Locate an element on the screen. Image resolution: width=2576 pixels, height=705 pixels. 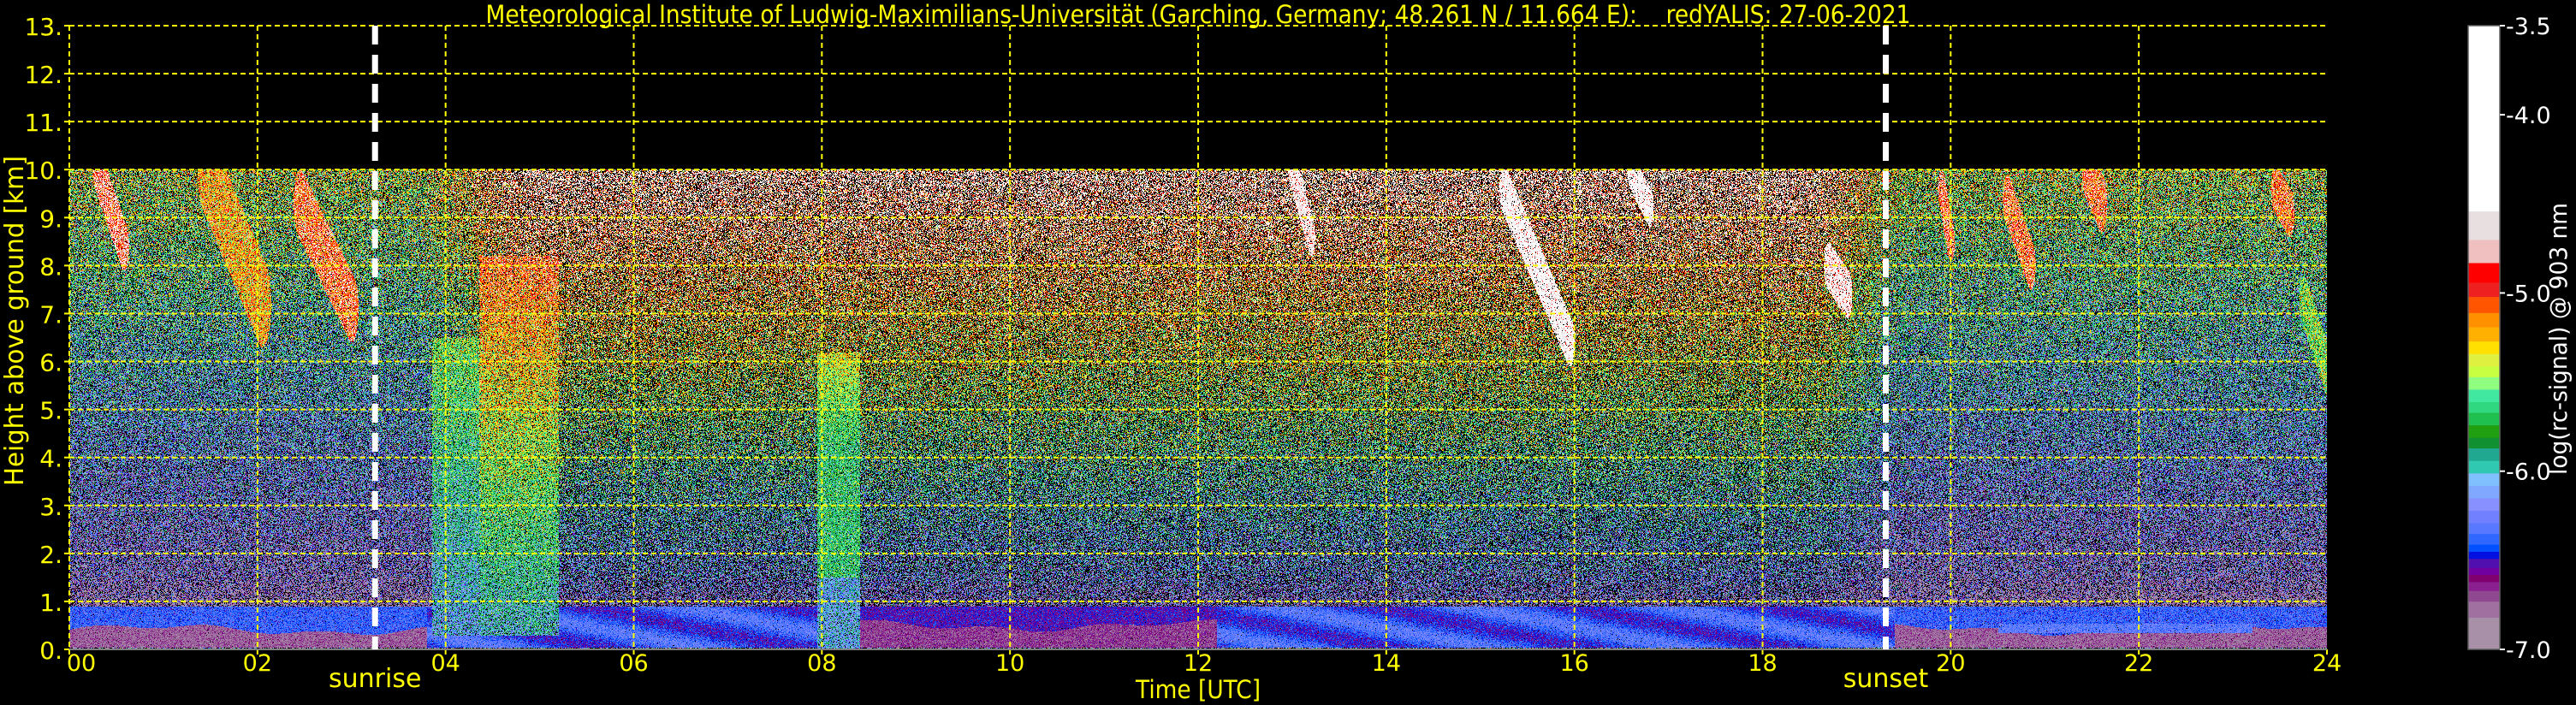
sunrise-label: sunrise is located at coordinates (375, 679).